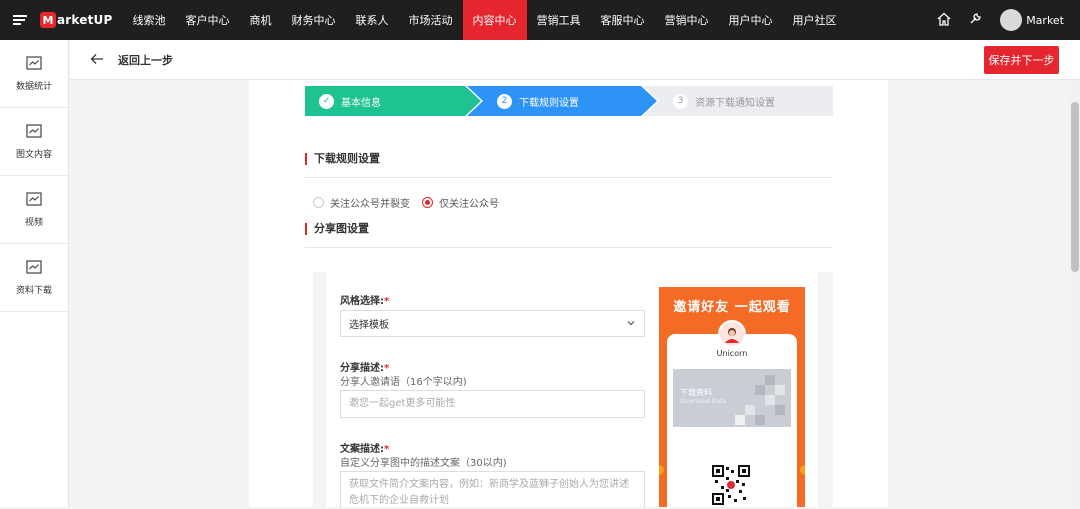  What do you see at coordinates (365, 368) in the screenshot?
I see `desc-label: 分享描述:*` at bounding box center [365, 368].